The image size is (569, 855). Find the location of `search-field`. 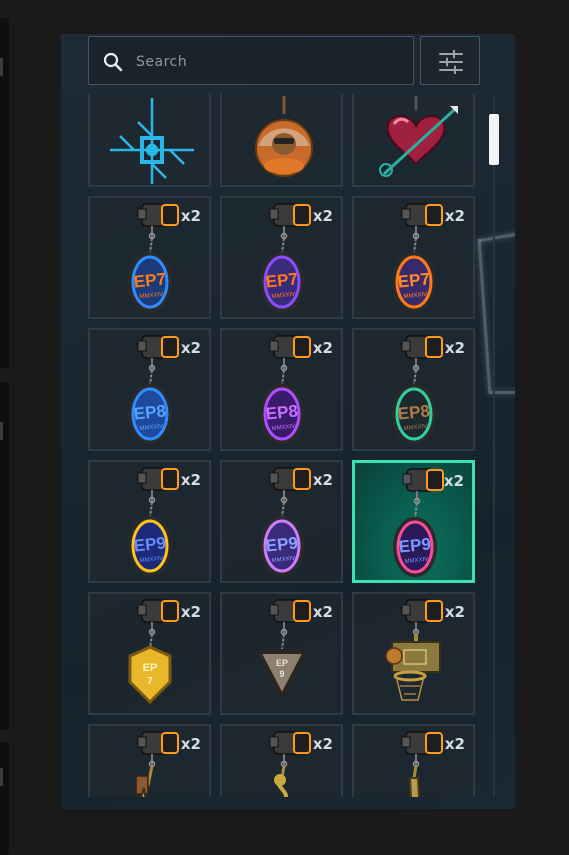

search-field is located at coordinates (251, 60).